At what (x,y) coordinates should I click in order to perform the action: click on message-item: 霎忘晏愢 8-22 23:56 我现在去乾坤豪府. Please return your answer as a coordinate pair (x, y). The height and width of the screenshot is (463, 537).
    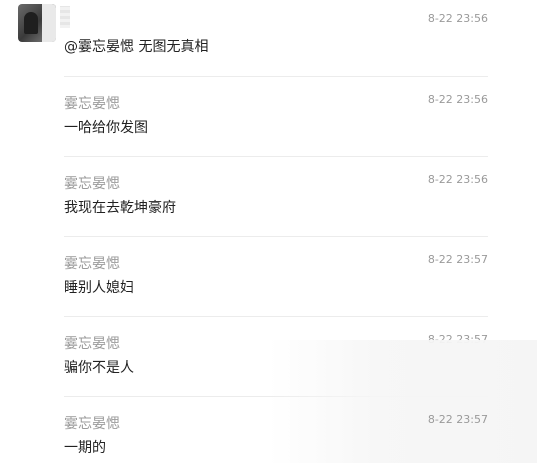
    Looking at the image, I should click on (276, 198).